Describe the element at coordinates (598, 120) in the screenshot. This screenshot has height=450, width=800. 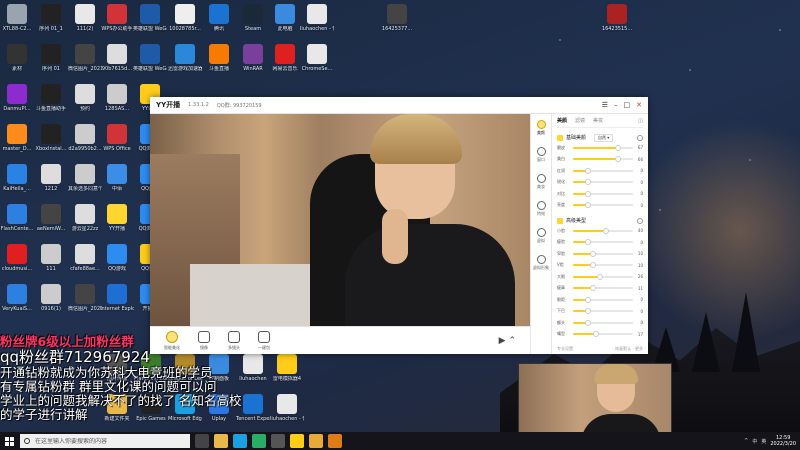
I see `beauty-tab: 美妆` at that location.